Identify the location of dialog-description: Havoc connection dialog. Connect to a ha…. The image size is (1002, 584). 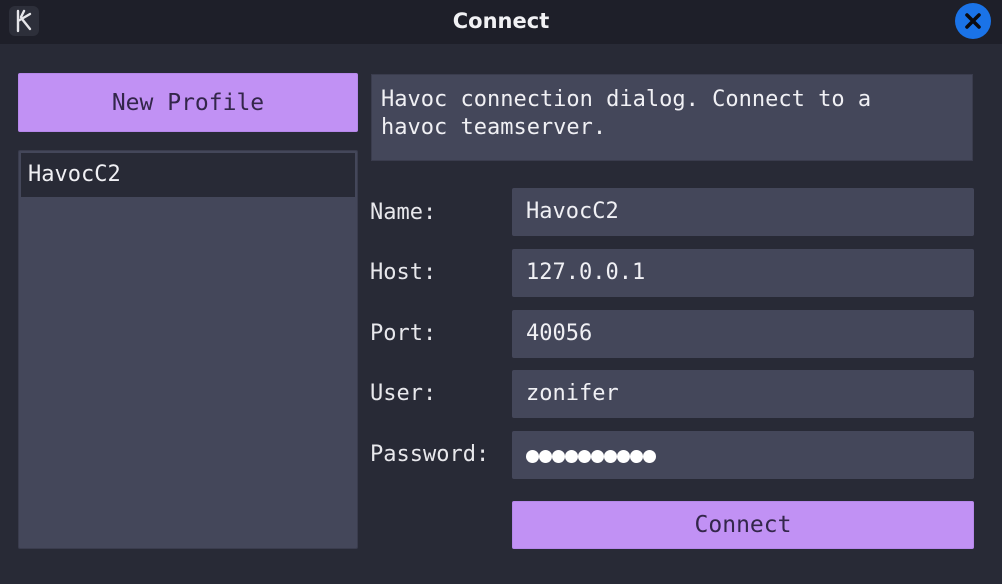
(672, 117).